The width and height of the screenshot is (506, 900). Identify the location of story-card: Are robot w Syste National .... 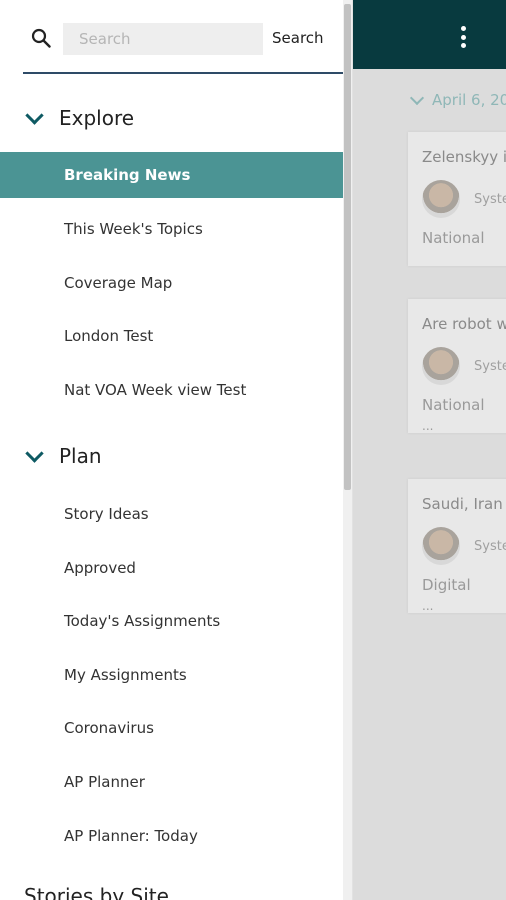
(457, 366).